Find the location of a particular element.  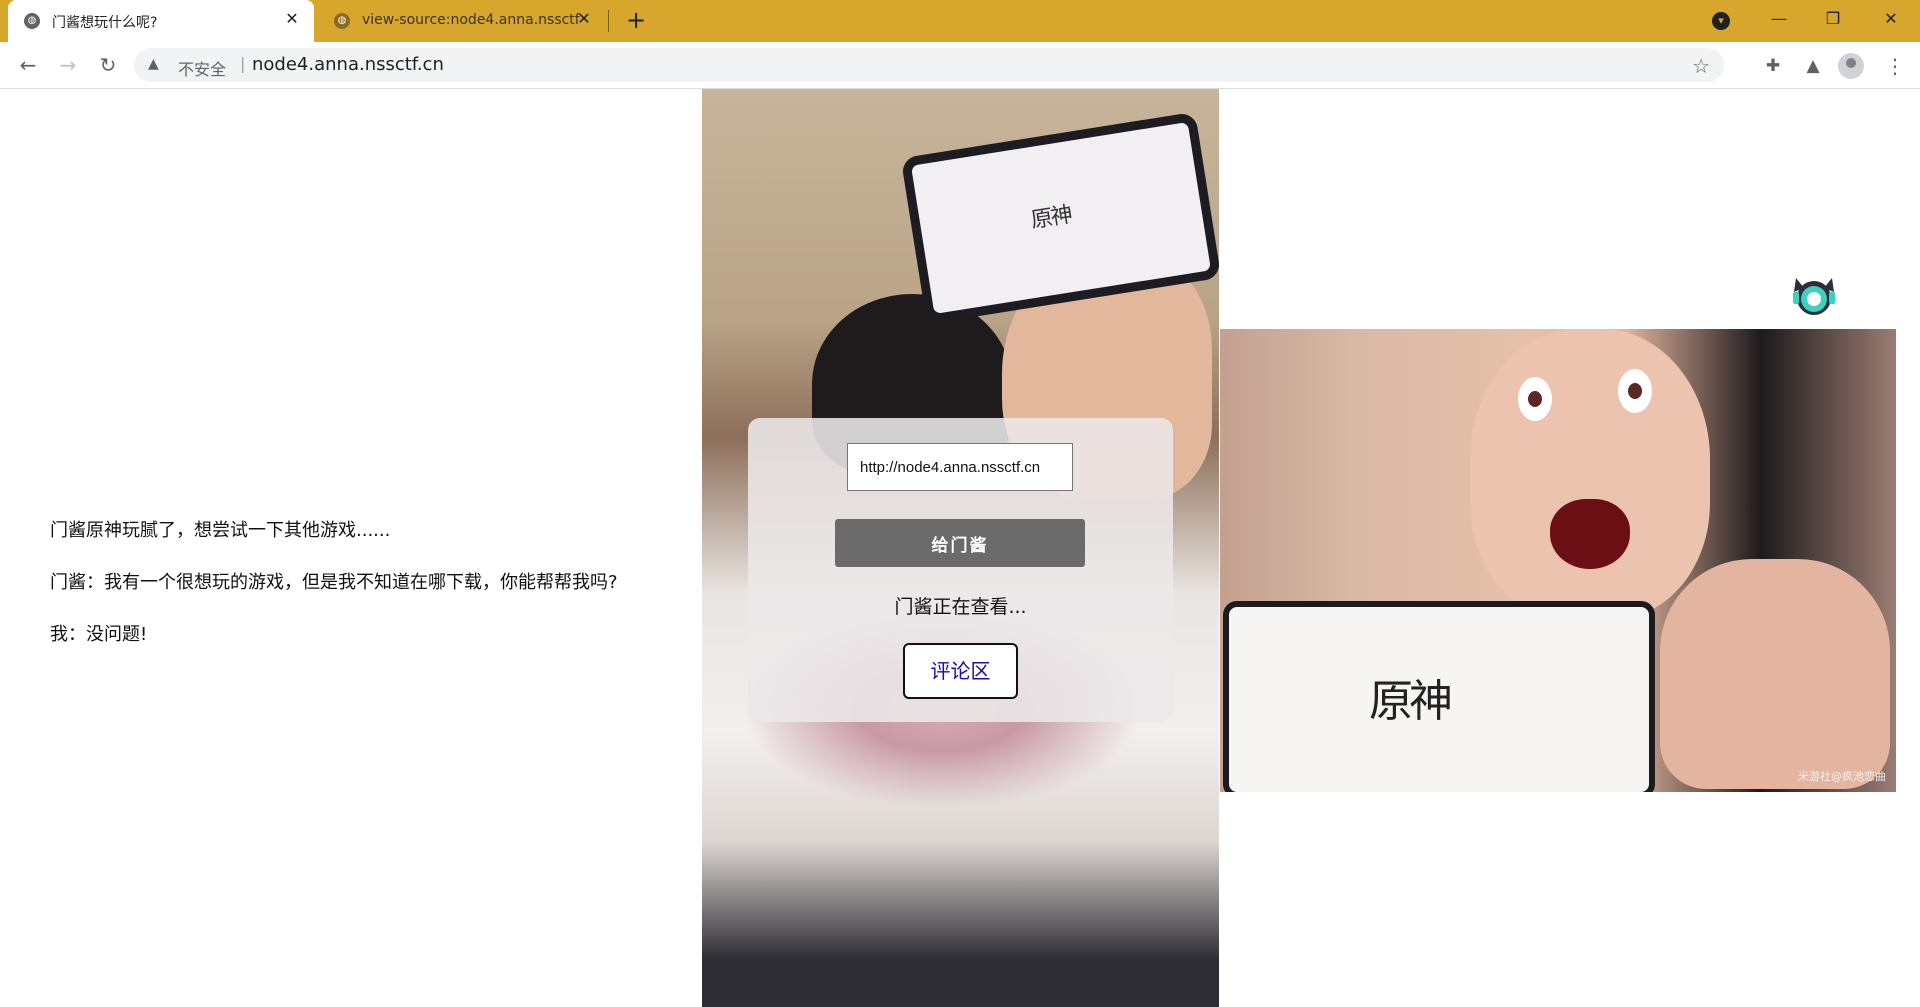

tab-view-source: ◍ view-source:node4.anna.nssctf.cn ✕ is located at coordinates (462, 21).